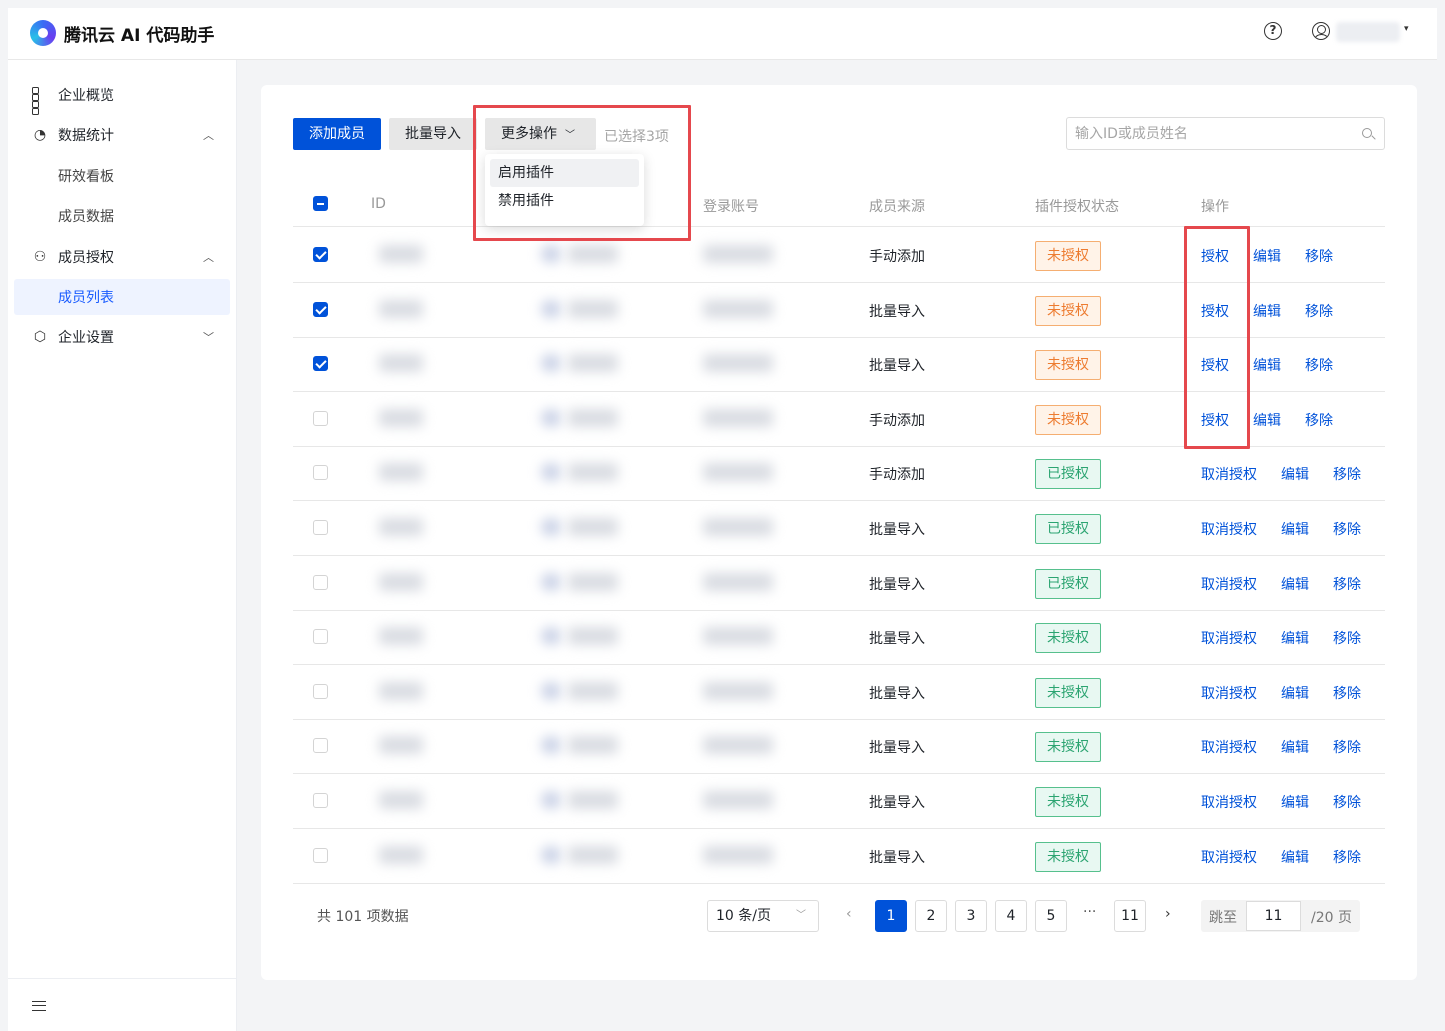  What do you see at coordinates (931, 916) in the screenshot?
I see `page-button-2: 2` at bounding box center [931, 916].